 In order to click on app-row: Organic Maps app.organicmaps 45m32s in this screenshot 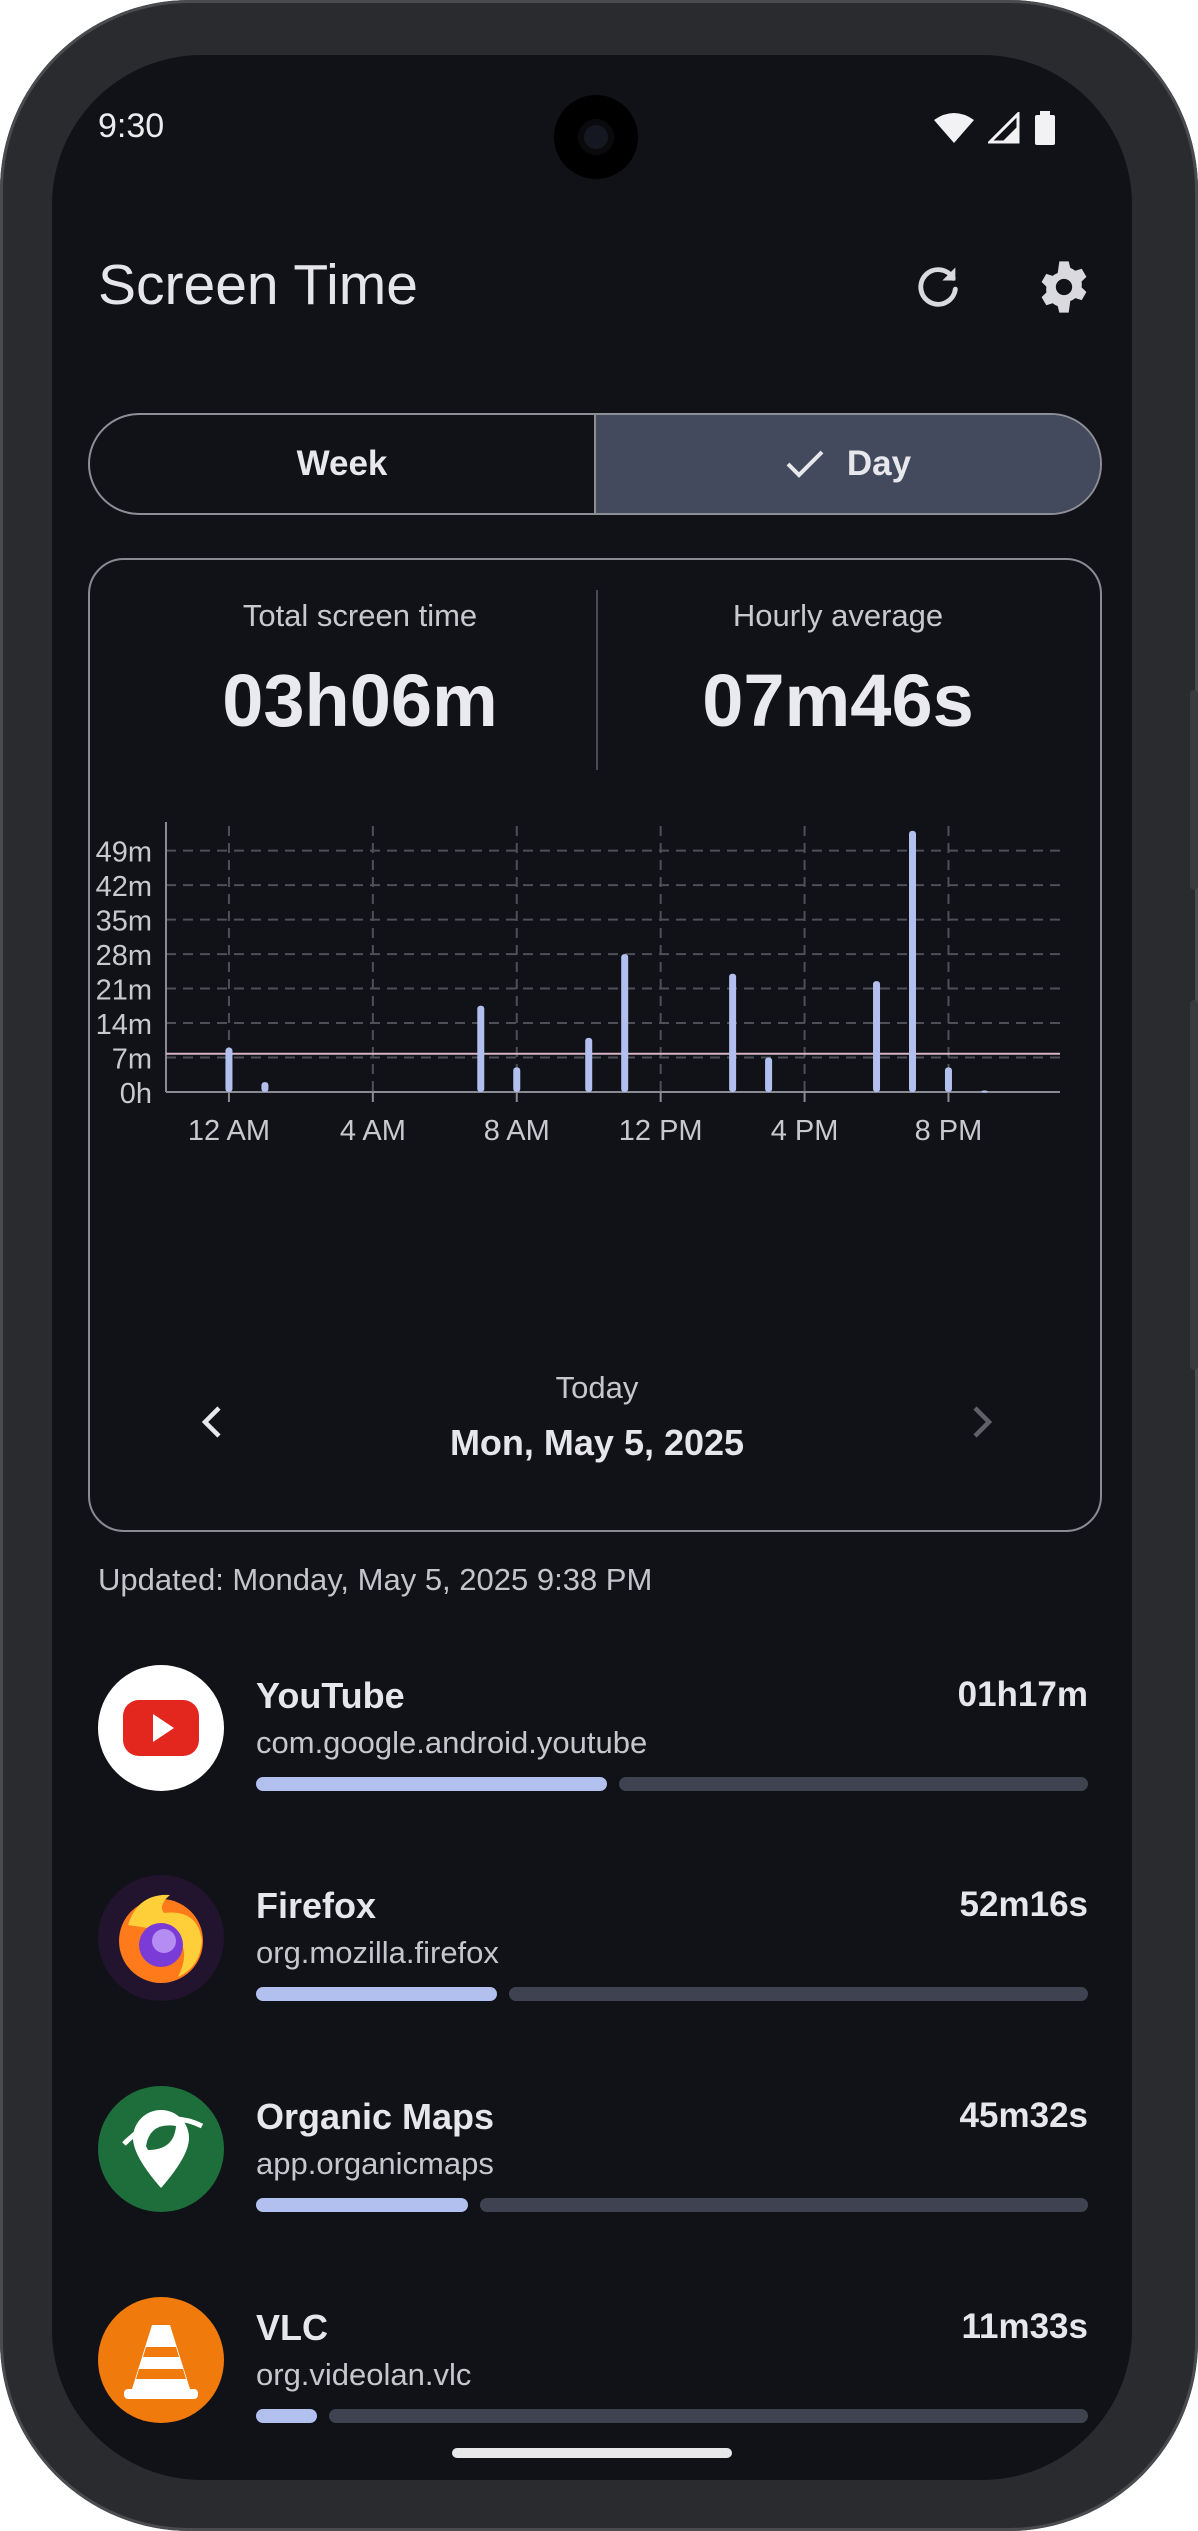, I will do `click(593, 2161)`.